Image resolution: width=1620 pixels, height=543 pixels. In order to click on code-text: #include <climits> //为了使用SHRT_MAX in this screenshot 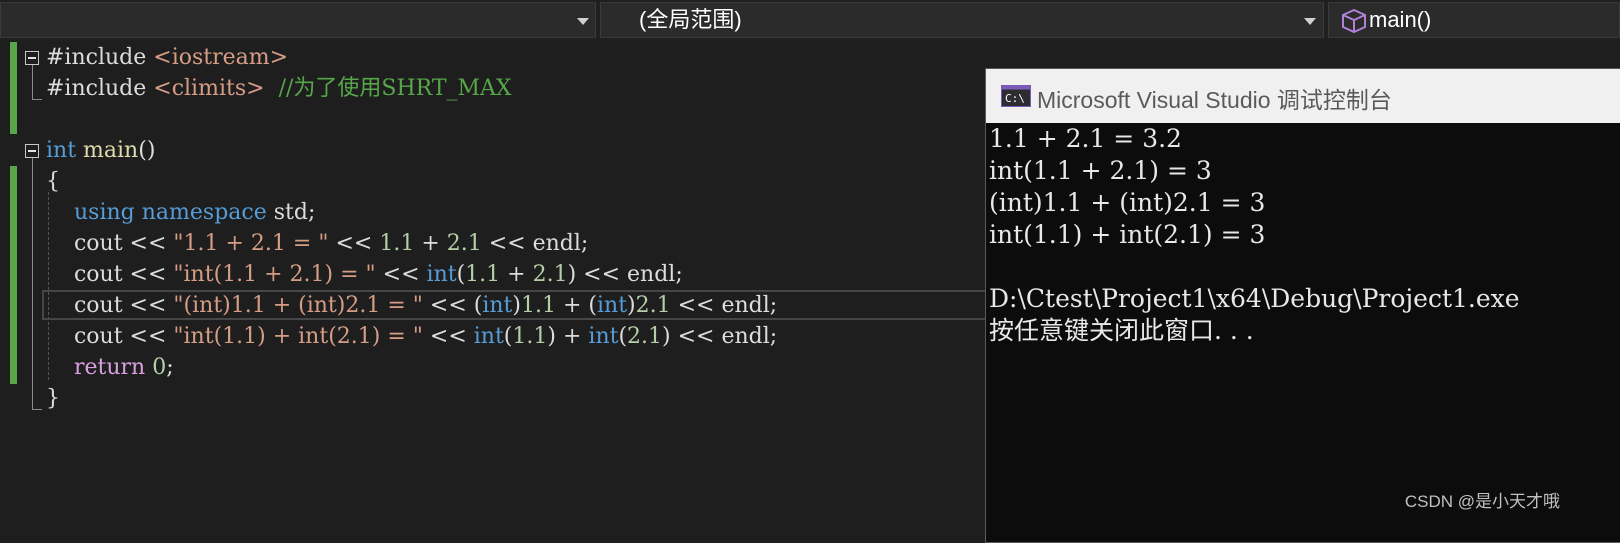, I will do `click(279, 89)`.